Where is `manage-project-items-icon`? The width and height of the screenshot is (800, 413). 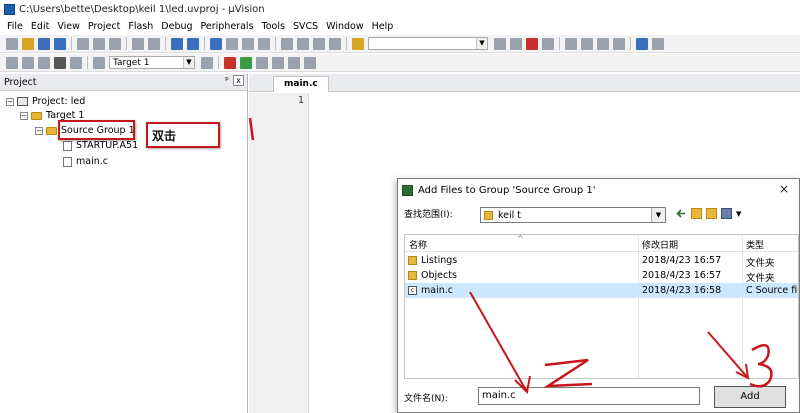 manage-project-items-icon is located at coordinates (230, 62).